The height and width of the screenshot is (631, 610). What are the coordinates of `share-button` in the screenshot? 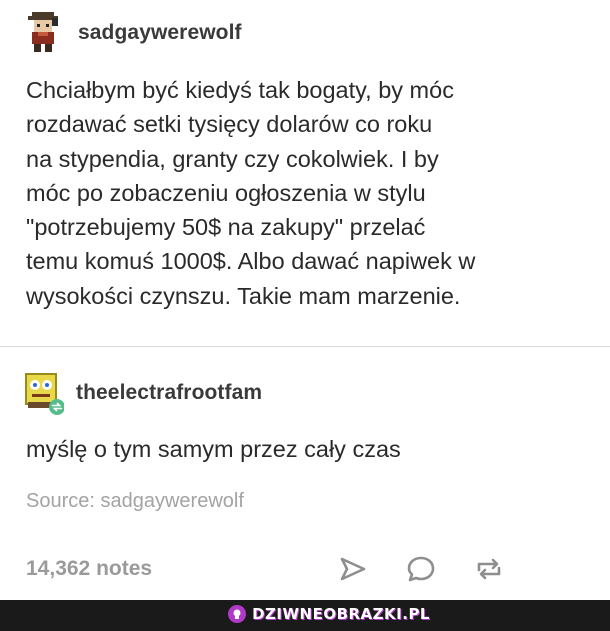 It's located at (353, 569).